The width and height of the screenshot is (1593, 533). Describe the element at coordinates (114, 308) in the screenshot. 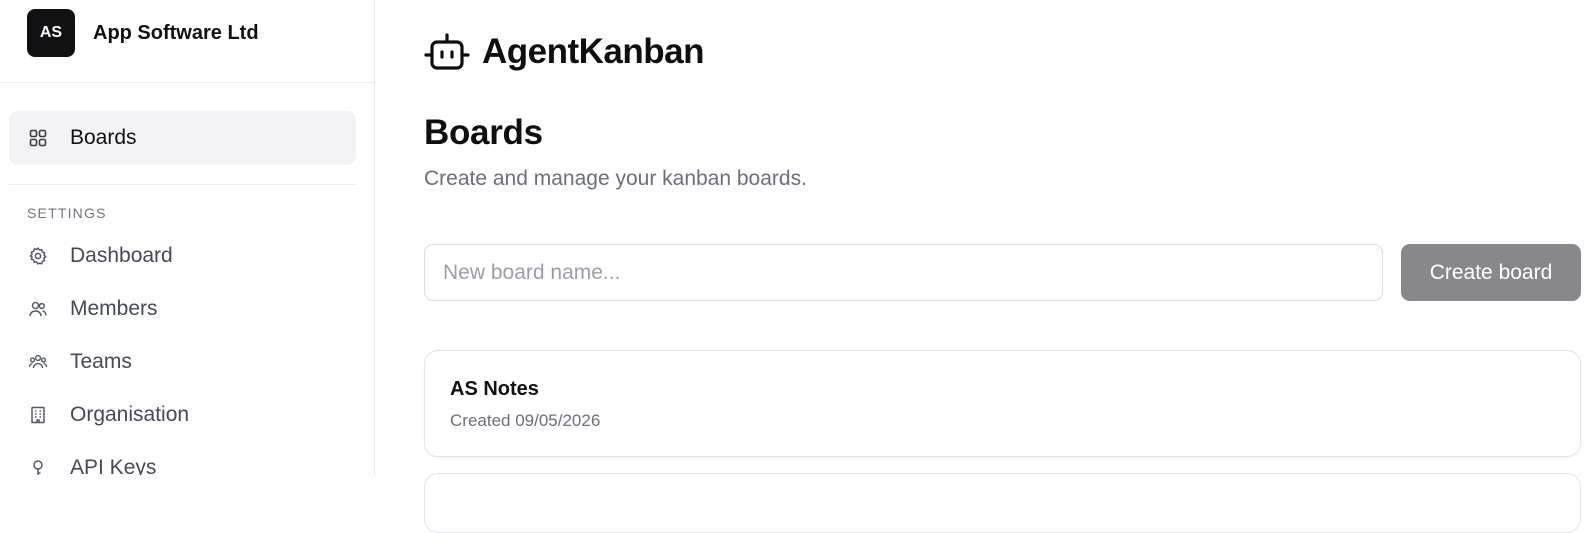

I see `sidebar-item-label: Members` at that location.